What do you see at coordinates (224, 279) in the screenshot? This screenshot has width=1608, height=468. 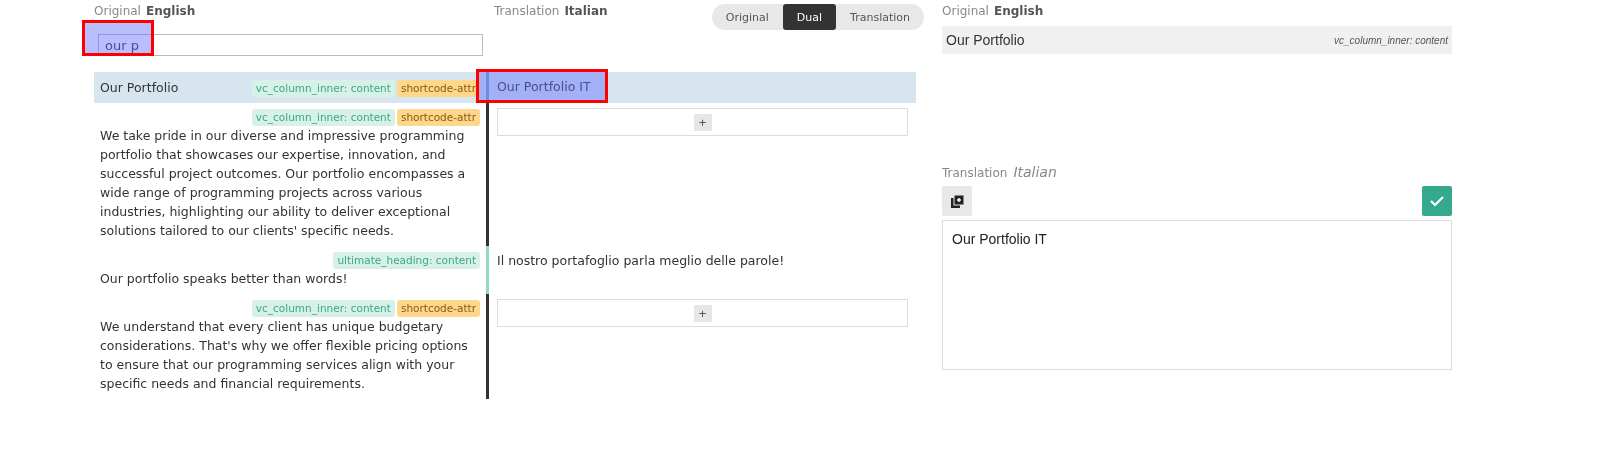 I see `source-text: Our portfolio speaks better than words!` at bounding box center [224, 279].